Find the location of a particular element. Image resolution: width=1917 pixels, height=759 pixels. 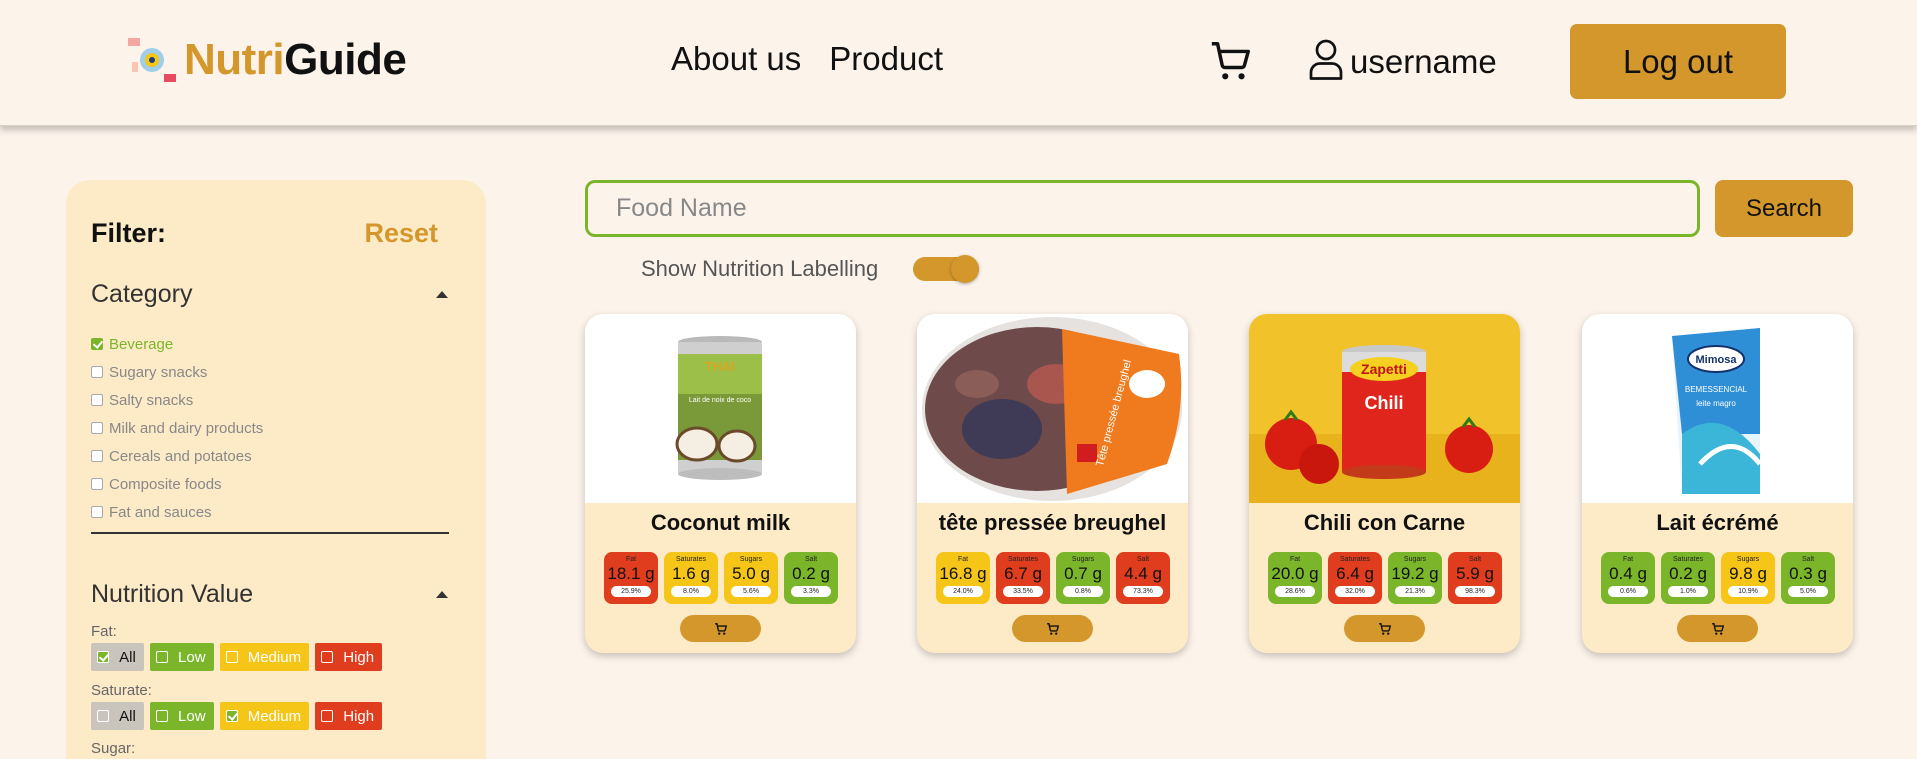

nutrient-percent: 33.5% is located at coordinates (1023, 591).